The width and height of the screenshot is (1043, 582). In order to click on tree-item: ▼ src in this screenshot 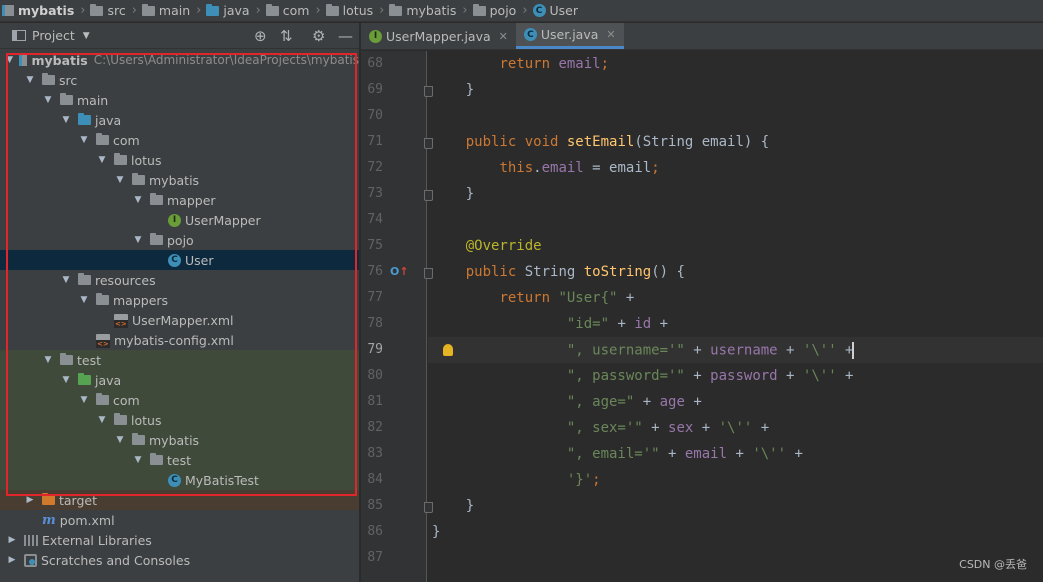, I will do `click(179, 80)`.